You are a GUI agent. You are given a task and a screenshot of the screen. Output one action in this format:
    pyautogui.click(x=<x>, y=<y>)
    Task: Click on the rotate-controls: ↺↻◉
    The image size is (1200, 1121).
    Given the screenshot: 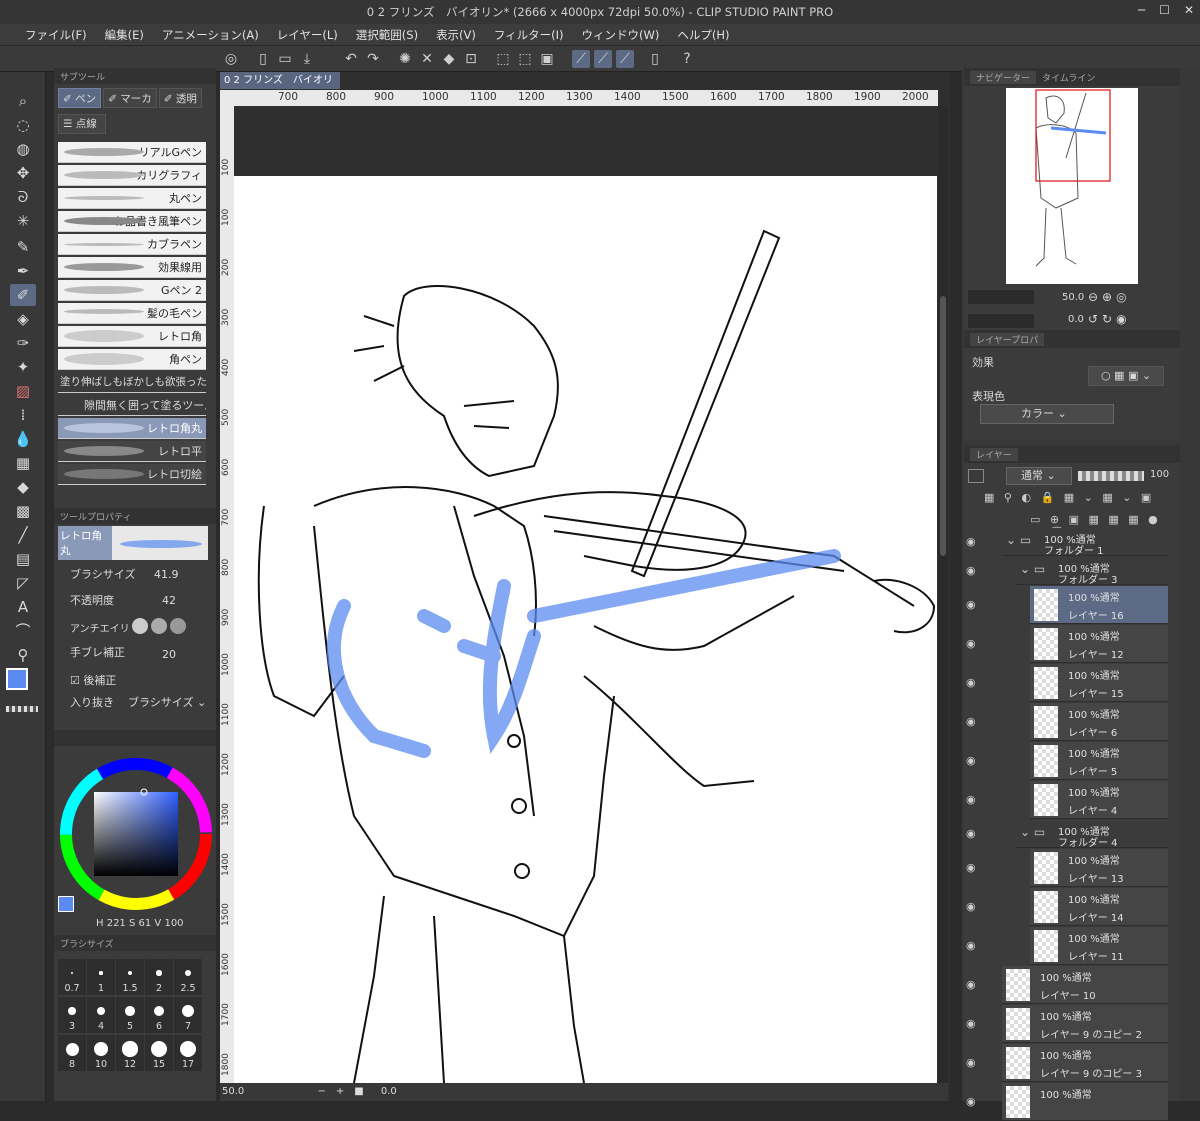 What is the action you would take?
    pyautogui.click(x=1109, y=319)
    